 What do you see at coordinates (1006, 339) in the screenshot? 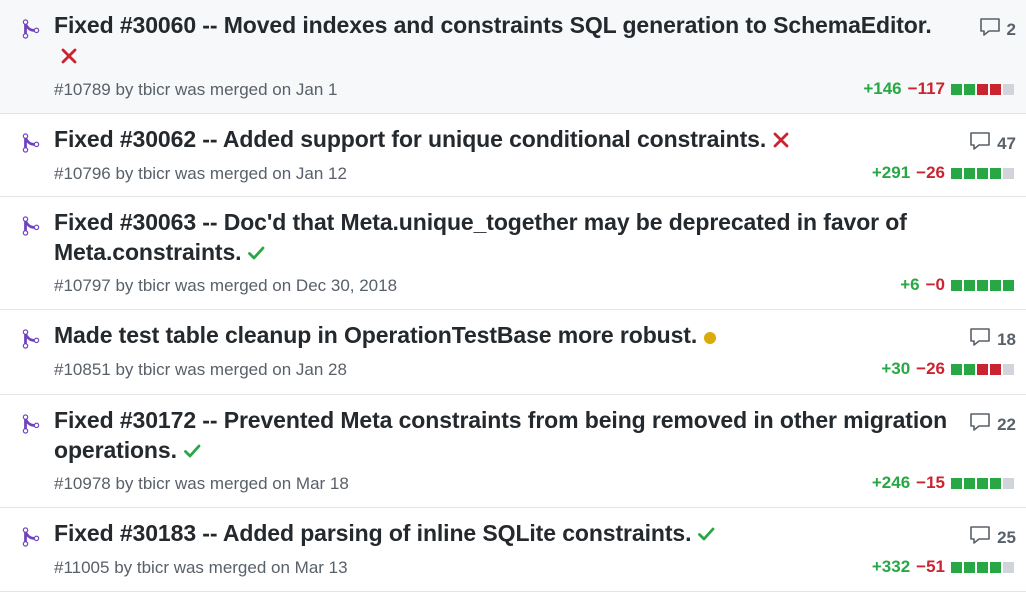
I see `comment-count: 18` at bounding box center [1006, 339].